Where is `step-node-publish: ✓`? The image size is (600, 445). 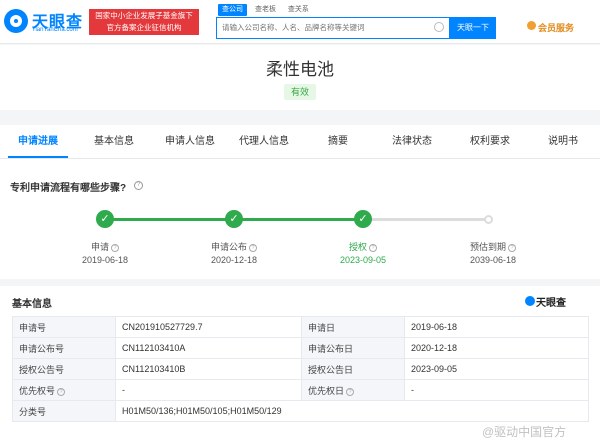
step-node-publish: ✓ is located at coordinates (234, 219).